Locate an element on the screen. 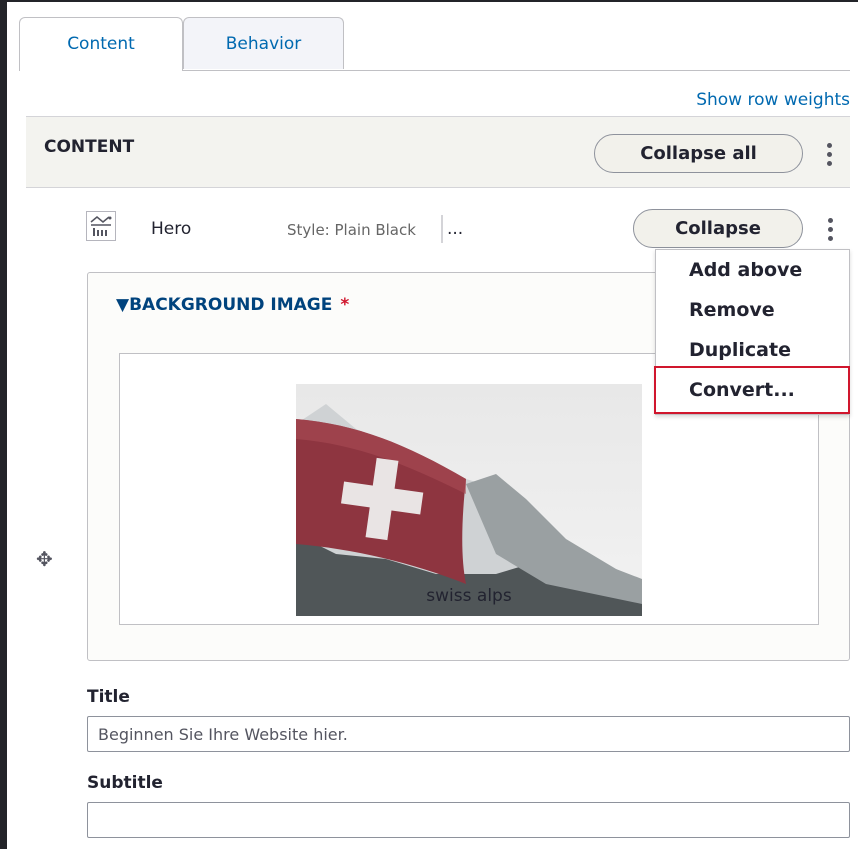 The image size is (858, 849). menu-duplicate: Duplicate is located at coordinates (740, 350).